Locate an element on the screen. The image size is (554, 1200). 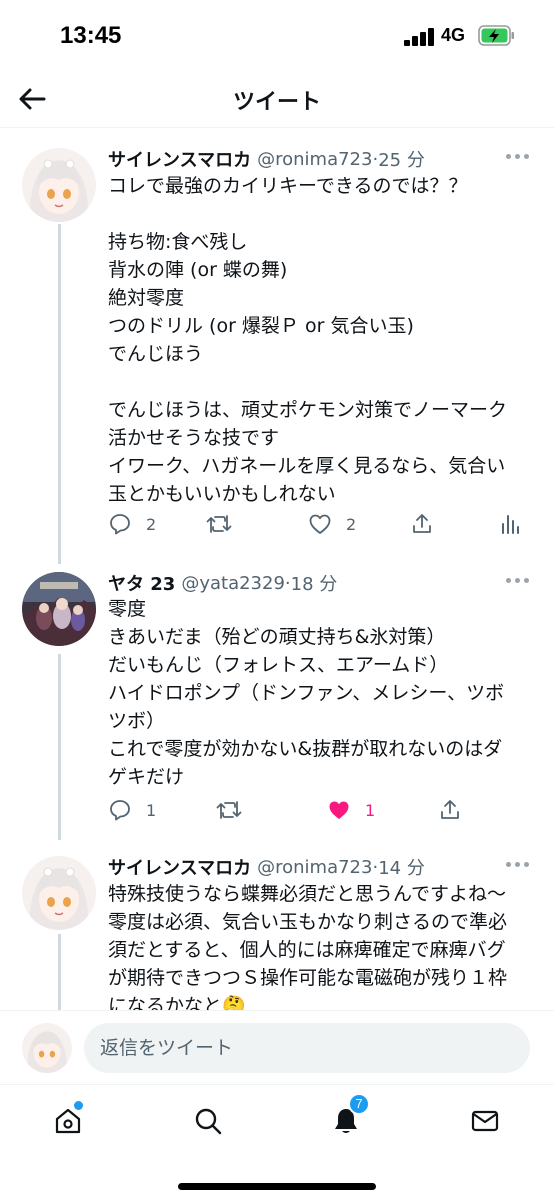
reply-count: 2 is located at coordinates (151, 524).